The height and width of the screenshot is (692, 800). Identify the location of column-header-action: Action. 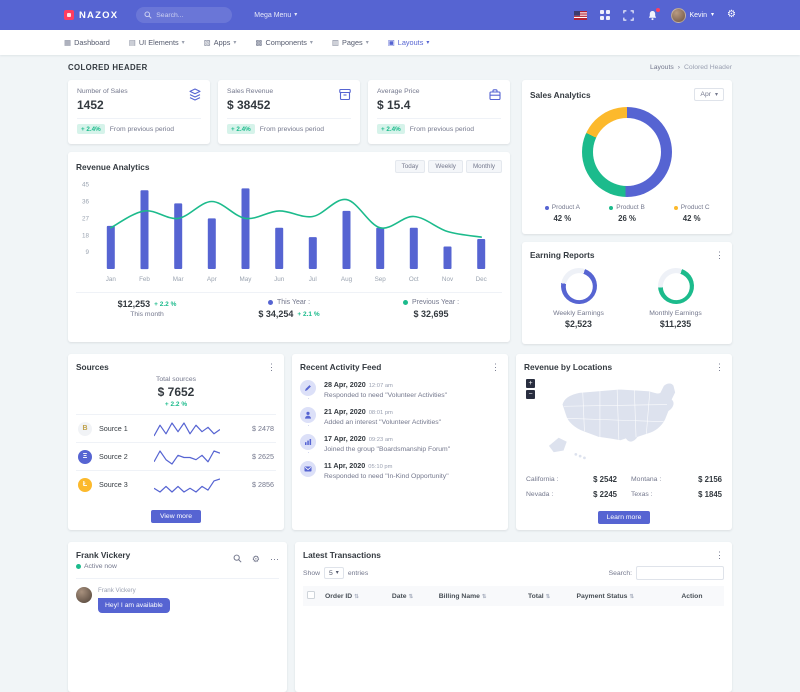
(700, 596).